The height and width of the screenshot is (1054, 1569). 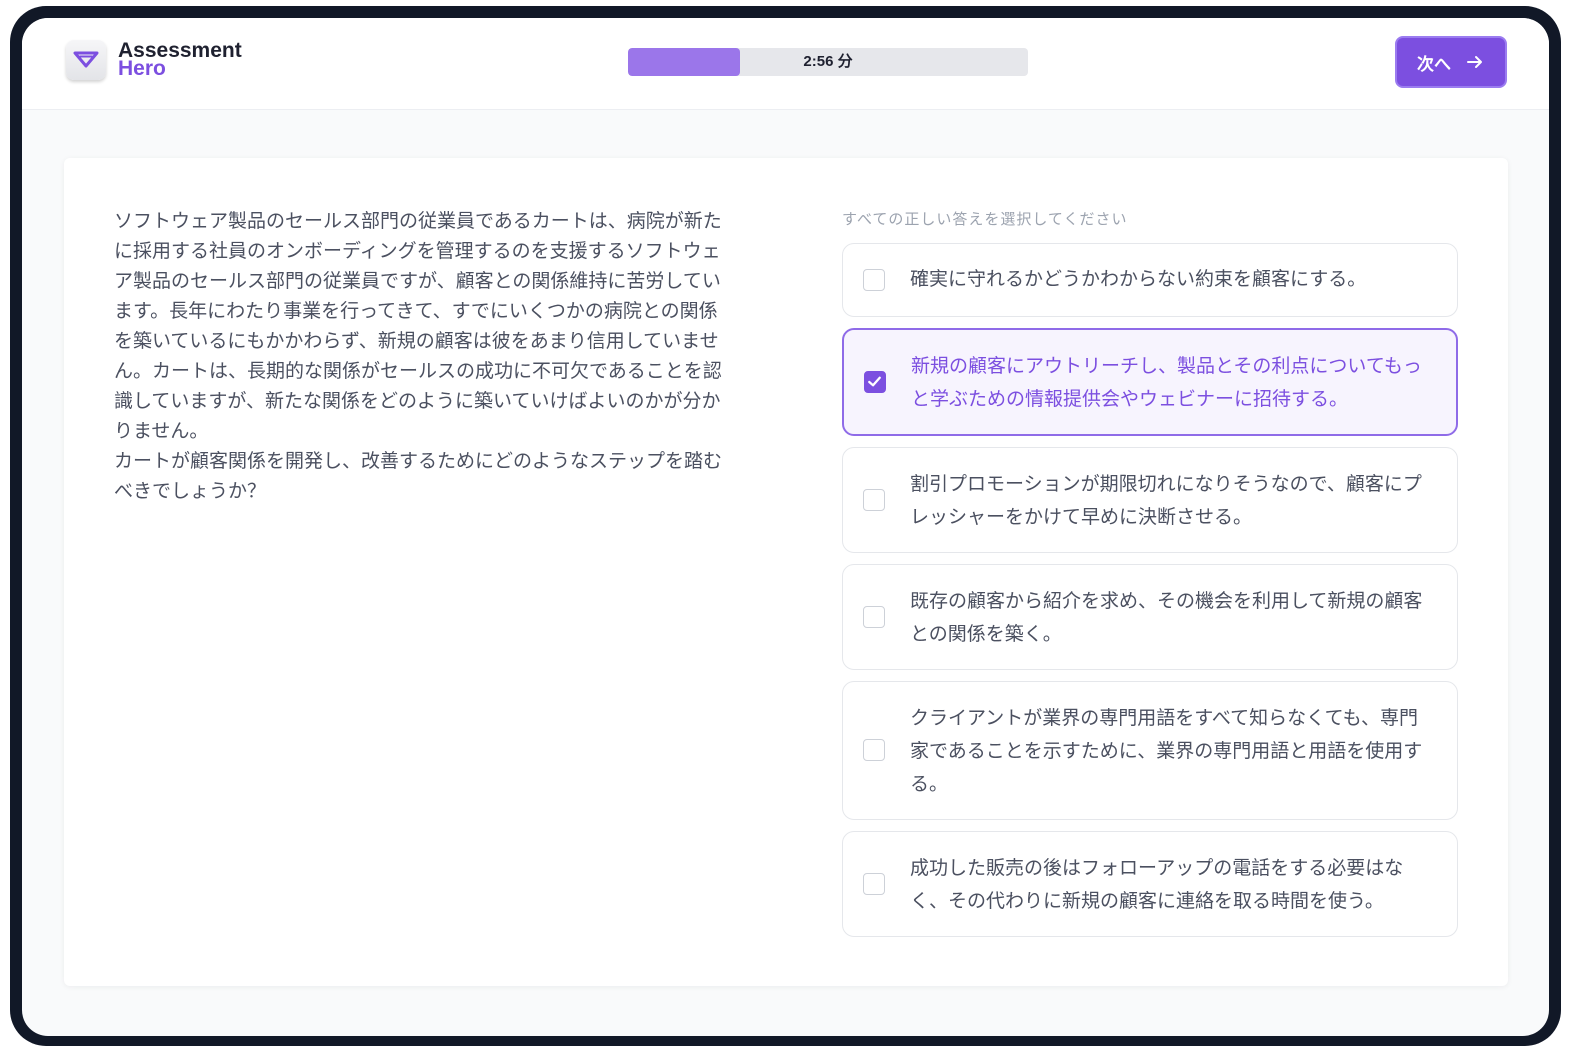 I want to click on next-button: 次へ, so click(x=1451, y=62).